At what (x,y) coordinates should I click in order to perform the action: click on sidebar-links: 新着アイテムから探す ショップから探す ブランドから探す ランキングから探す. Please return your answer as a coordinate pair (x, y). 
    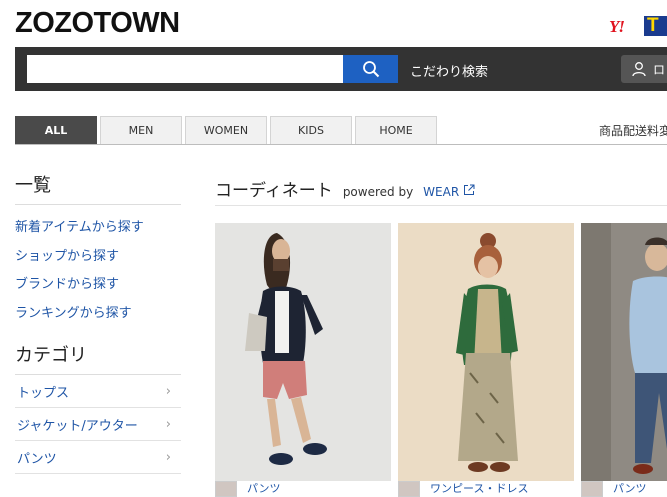
    Looking at the image, I should click on (98, 276).